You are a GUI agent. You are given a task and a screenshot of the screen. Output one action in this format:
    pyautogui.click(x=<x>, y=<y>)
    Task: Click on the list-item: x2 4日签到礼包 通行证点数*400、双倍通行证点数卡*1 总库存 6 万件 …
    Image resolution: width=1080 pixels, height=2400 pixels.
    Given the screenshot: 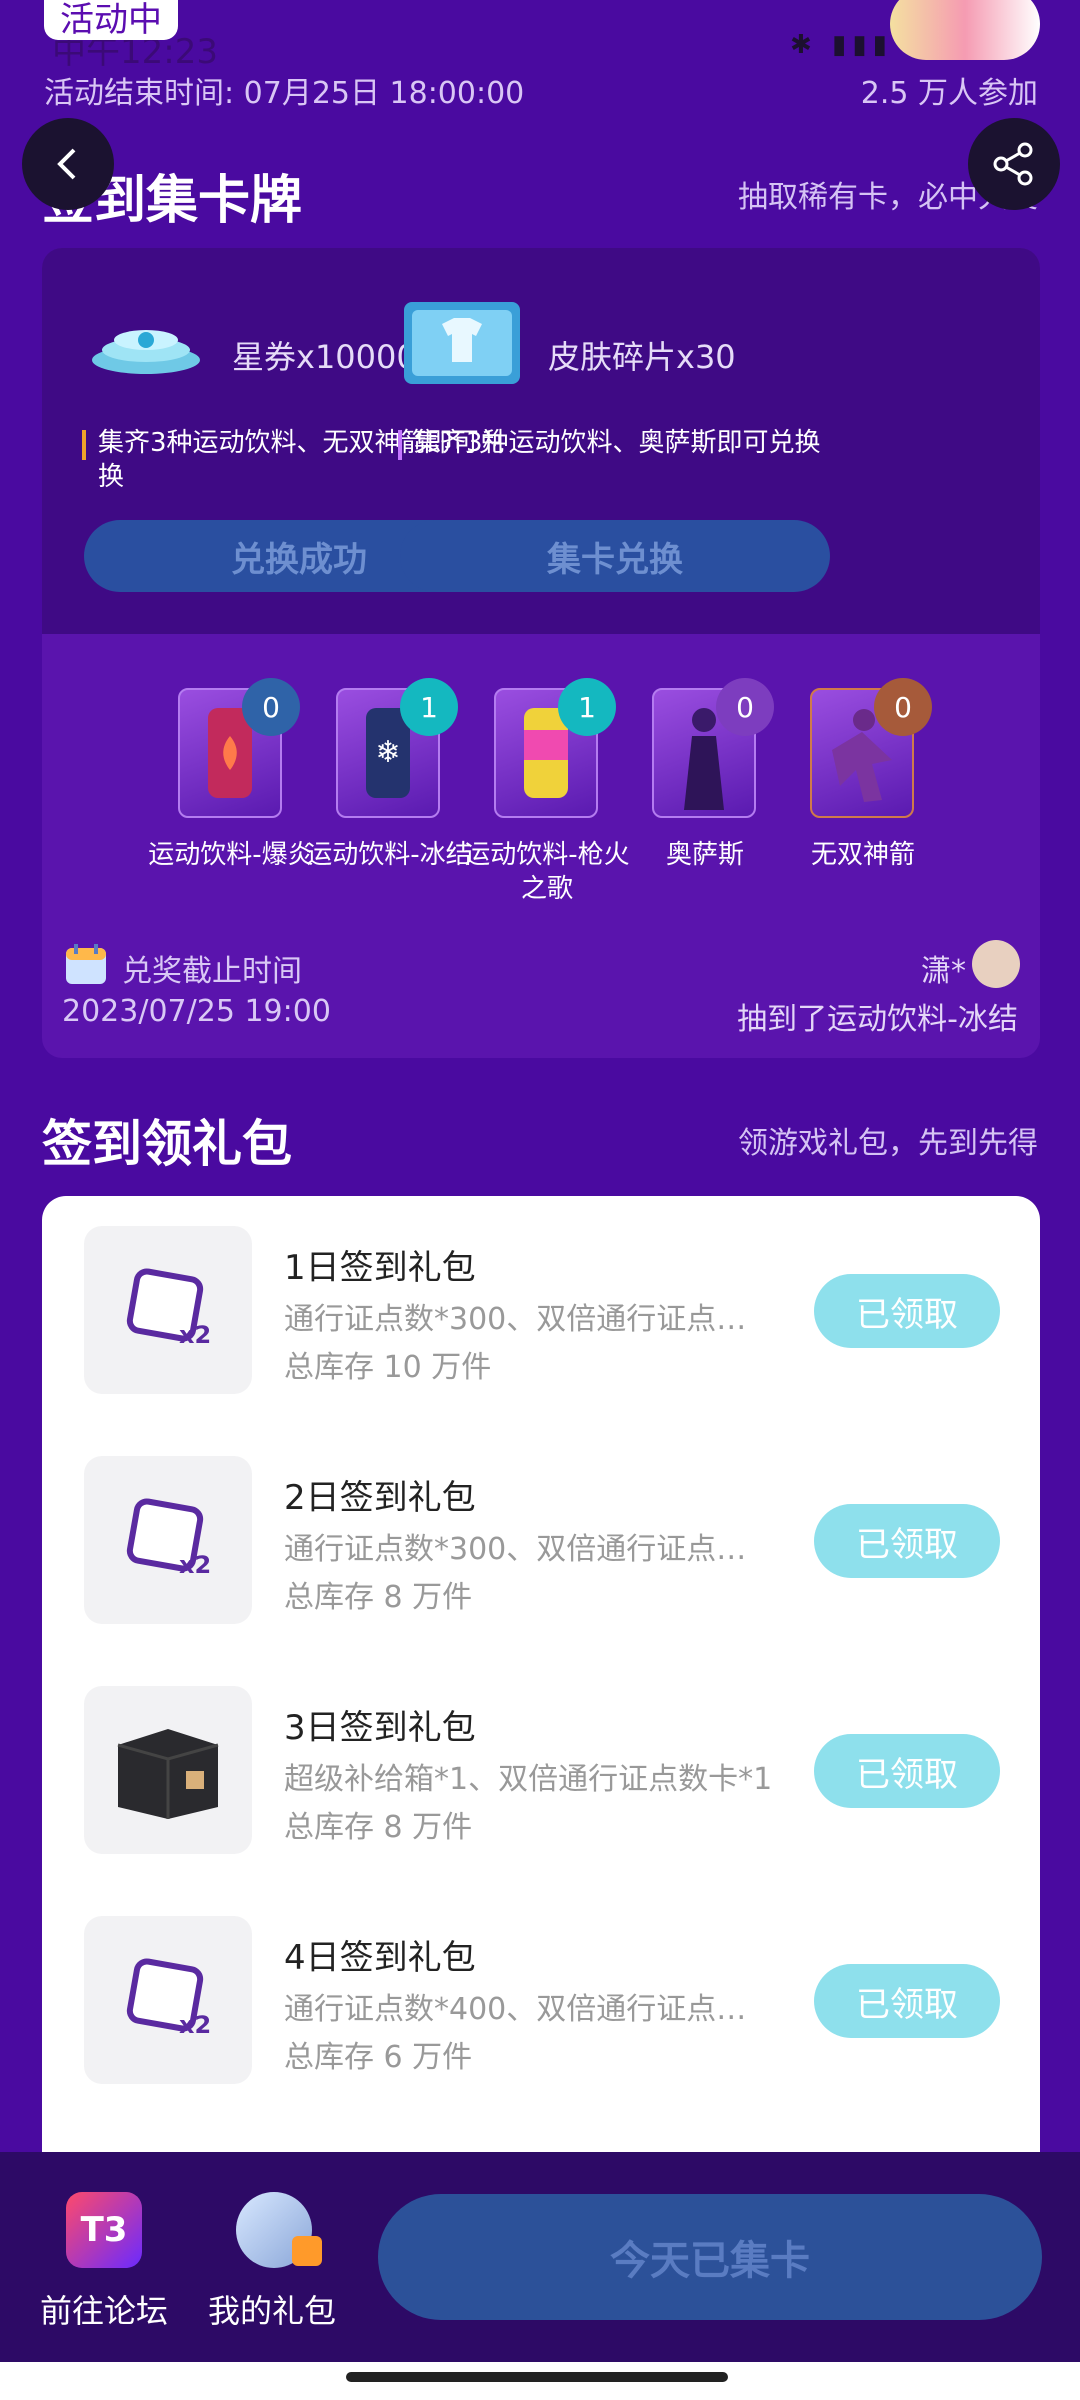 What is the action you would take?
    pyautogui.click(x=541, y=1985)
    